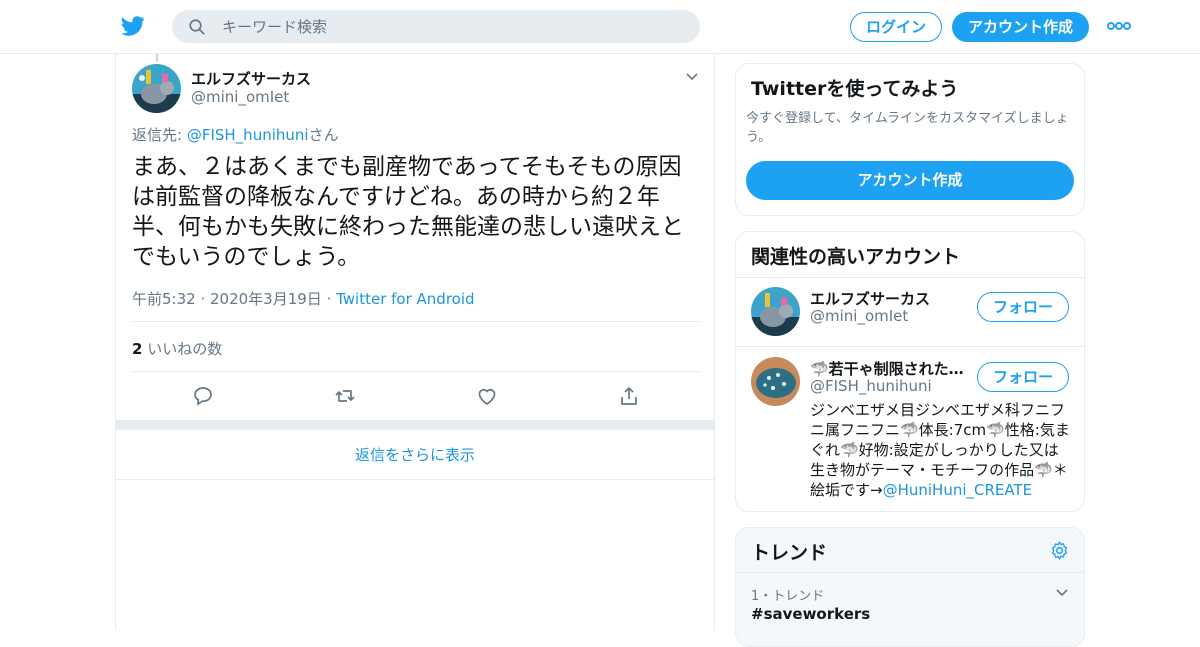 This screenshot has width=1200, height=647. I want to click on like-stats: 2 いいねの数, so click(177, 348).